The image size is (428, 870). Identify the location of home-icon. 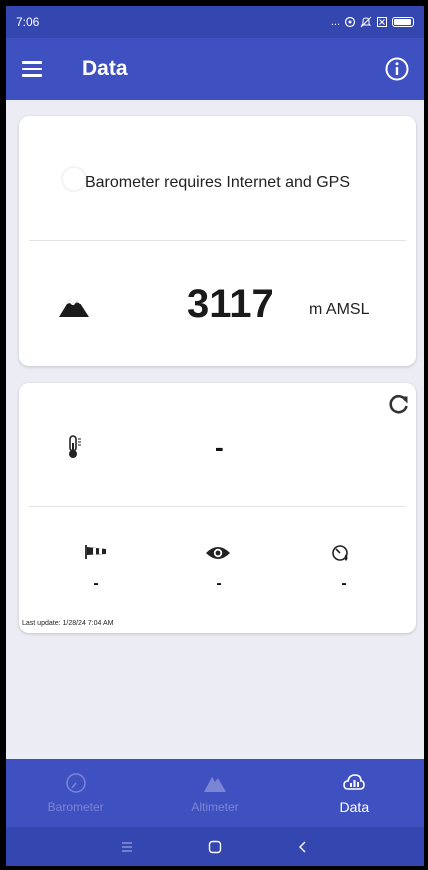
(215, 846).